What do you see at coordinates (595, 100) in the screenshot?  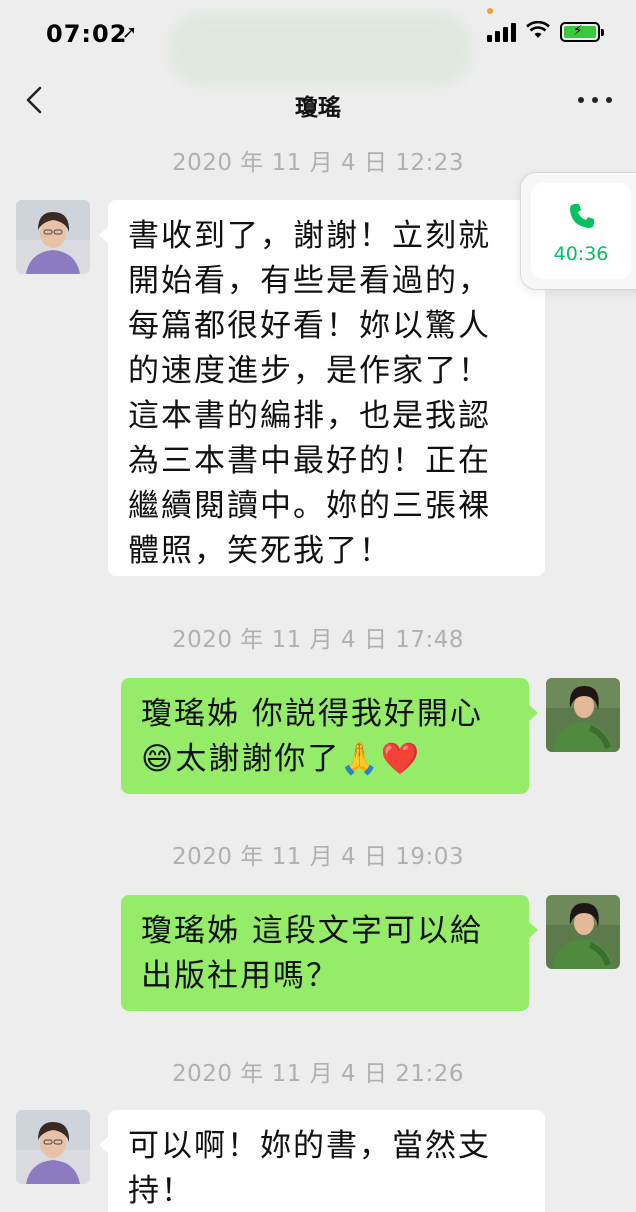 I see `more-options-icon` at bounding box center [595, 100].